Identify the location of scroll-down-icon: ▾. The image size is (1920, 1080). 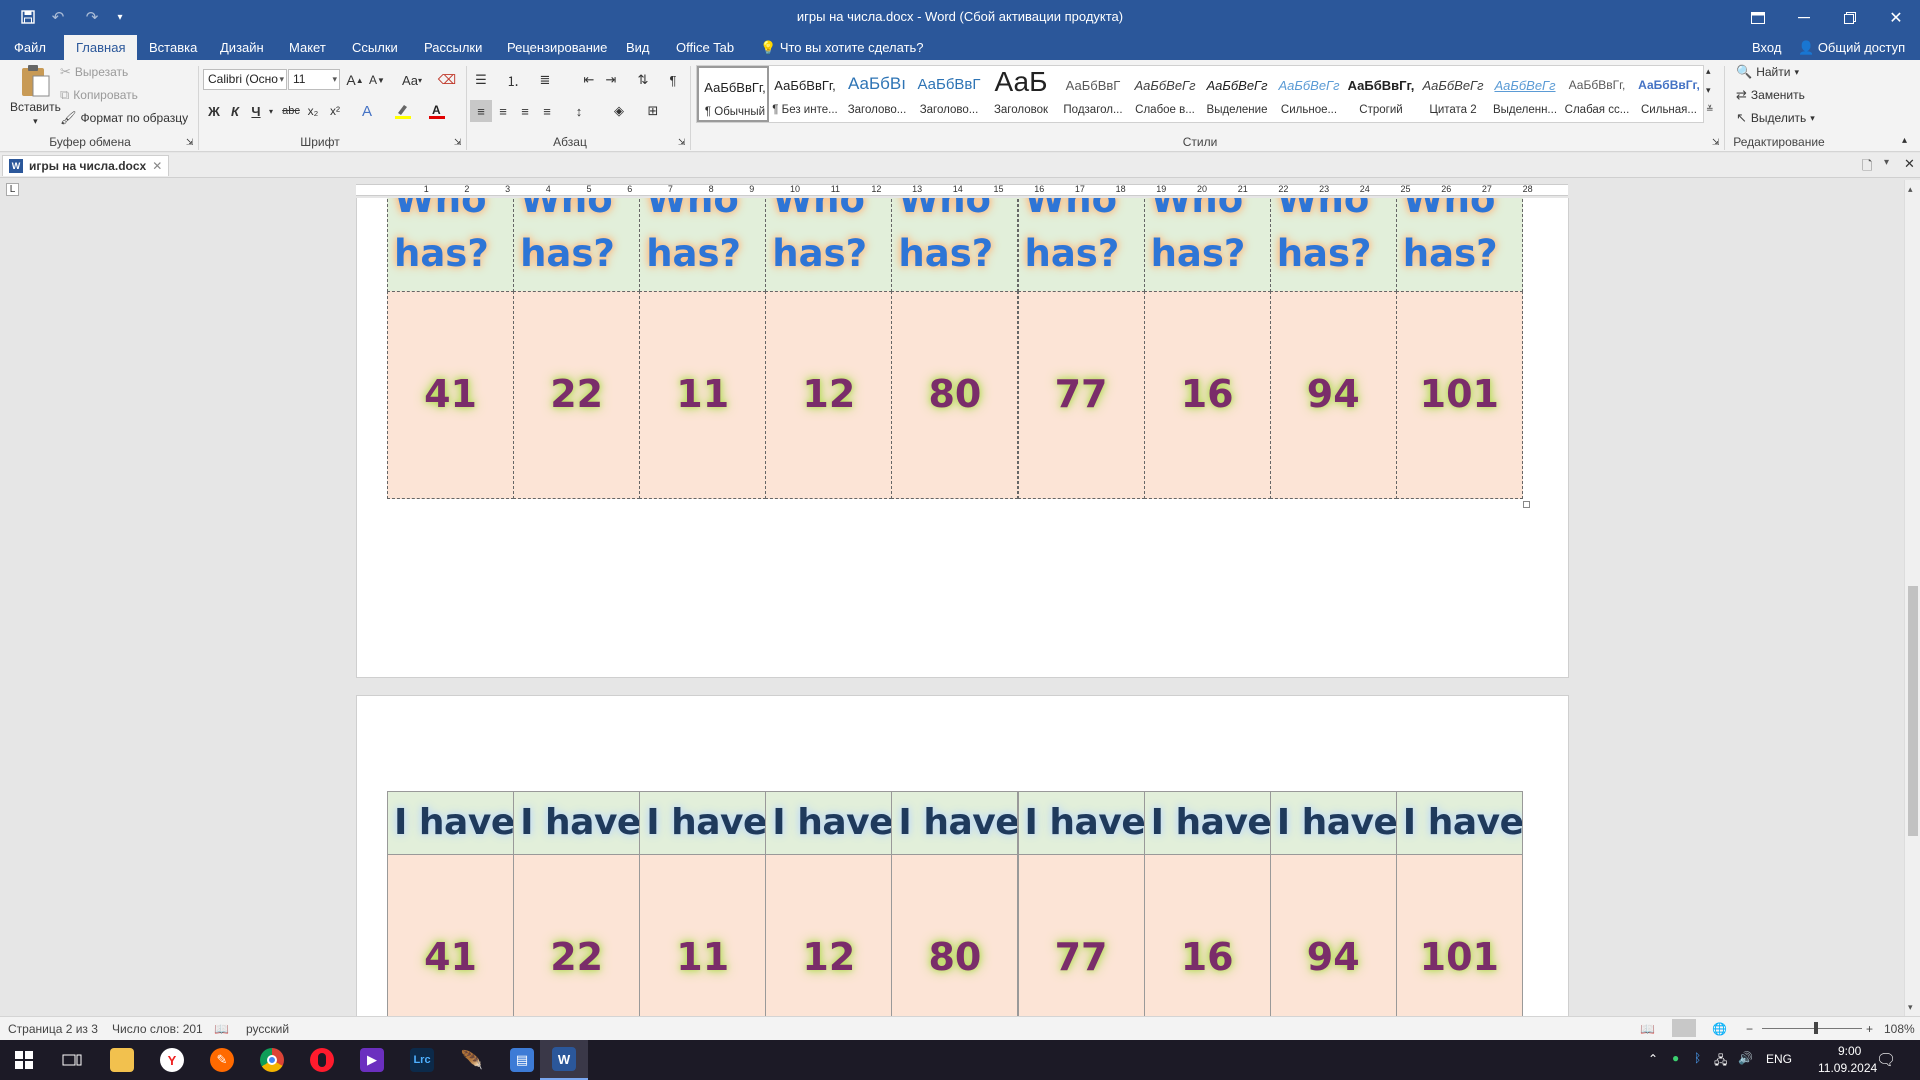
(1910, 1007).